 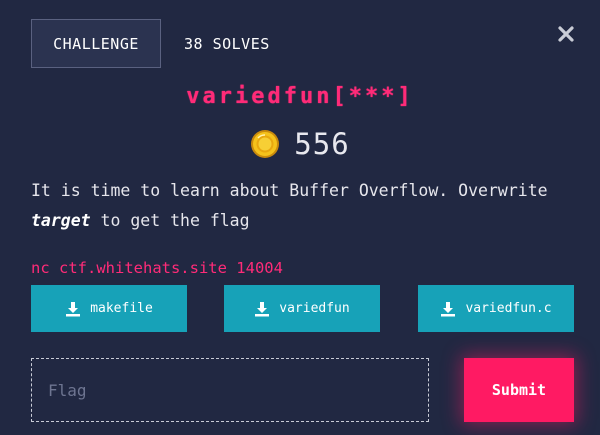 I want to click on tab-solves: 38 SOLVES, so click(x=227, y=44).